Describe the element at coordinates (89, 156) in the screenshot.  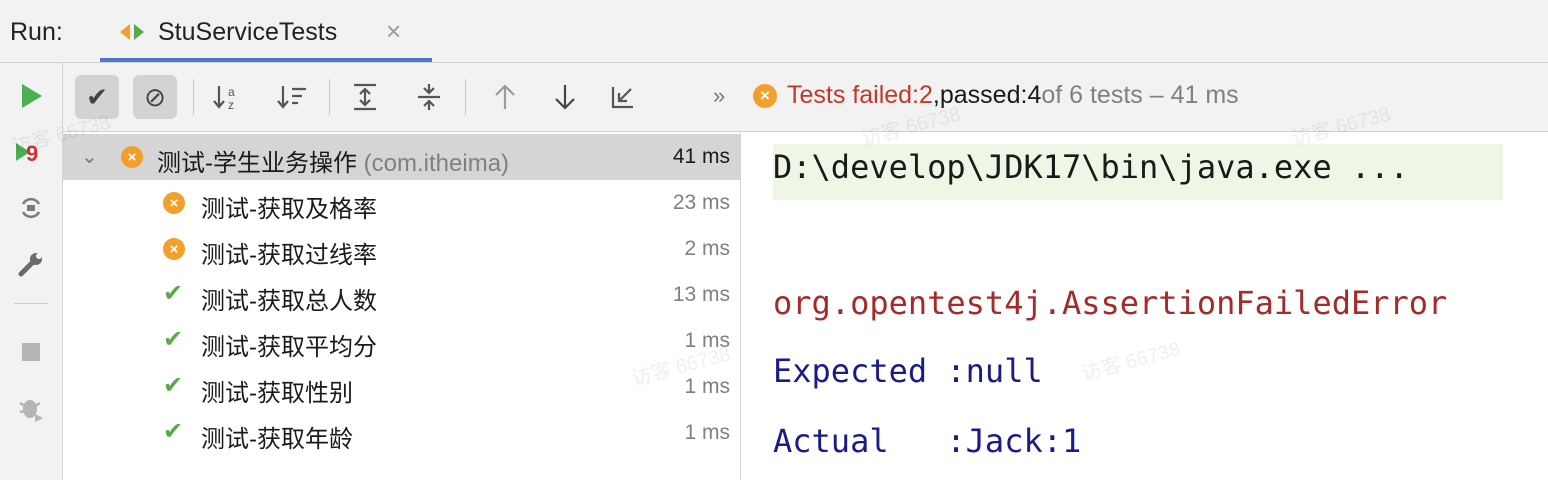
I see `chevron-down-icon: ⌄` at that location.